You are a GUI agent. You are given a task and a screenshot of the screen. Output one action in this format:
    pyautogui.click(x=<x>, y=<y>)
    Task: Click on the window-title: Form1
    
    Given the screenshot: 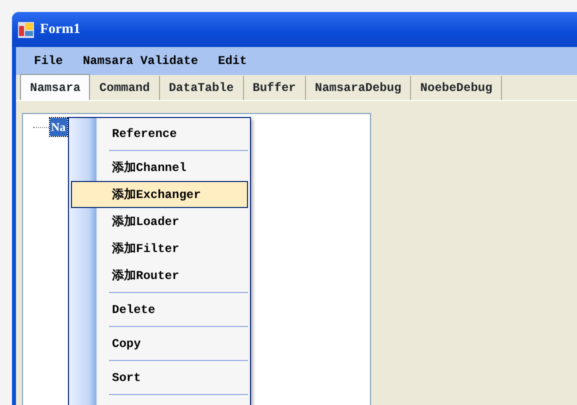 What is the action you would take?
    pyautogui.click(x=60, y=30)
    